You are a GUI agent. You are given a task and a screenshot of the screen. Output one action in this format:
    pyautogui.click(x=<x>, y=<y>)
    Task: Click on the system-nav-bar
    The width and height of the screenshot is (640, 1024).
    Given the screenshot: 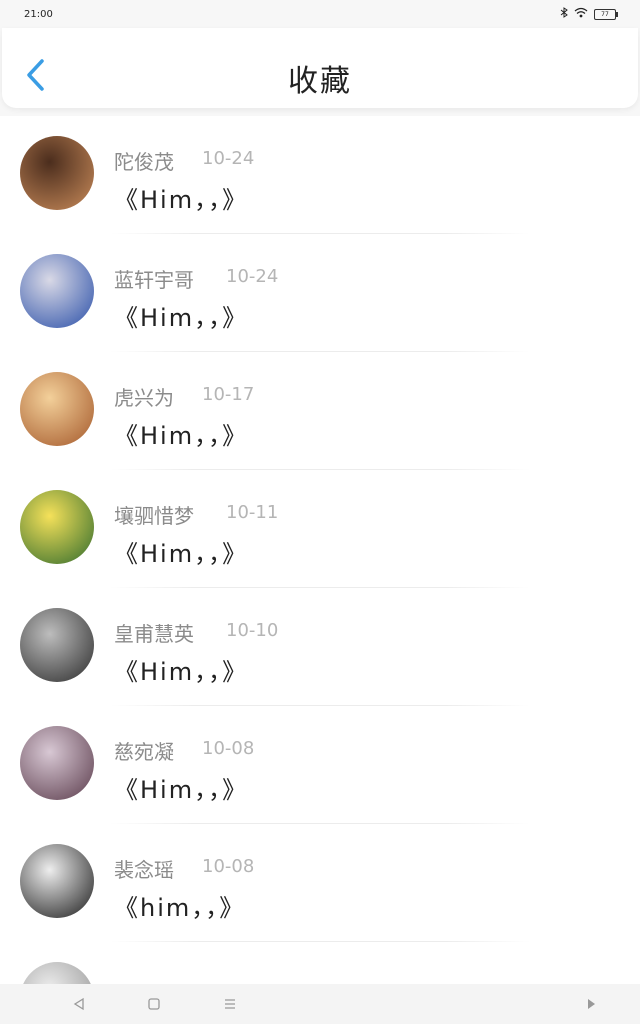 What is the action you would take?
    pyautogui.click(x=320, y=1004)
    